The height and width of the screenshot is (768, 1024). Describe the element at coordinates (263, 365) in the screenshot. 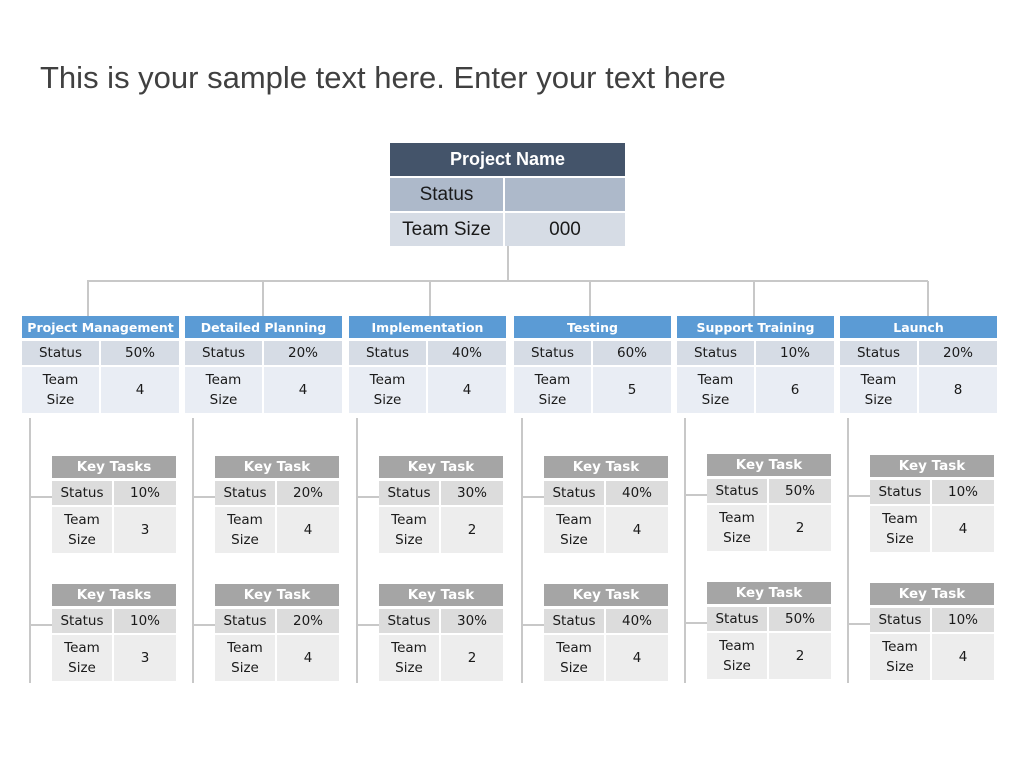

I see `phase-card: Detailed Planning Status 20% Team Size 4` at that location.